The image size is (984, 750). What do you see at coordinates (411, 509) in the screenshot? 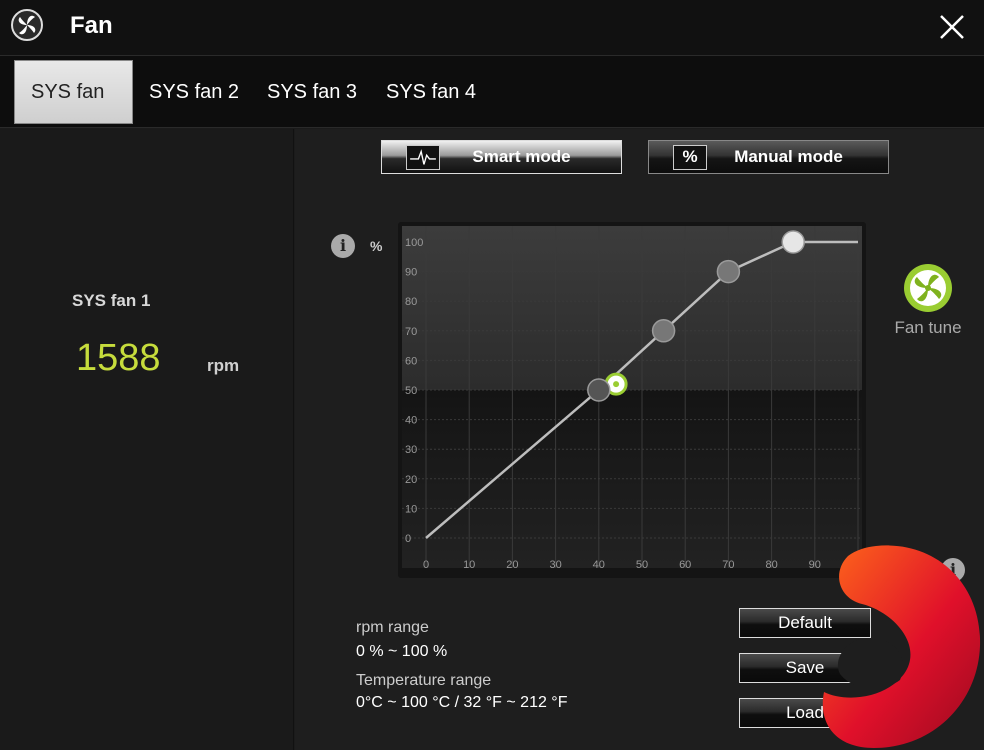
I see `y-tick-label: 10` at bounding box center [411, 509].